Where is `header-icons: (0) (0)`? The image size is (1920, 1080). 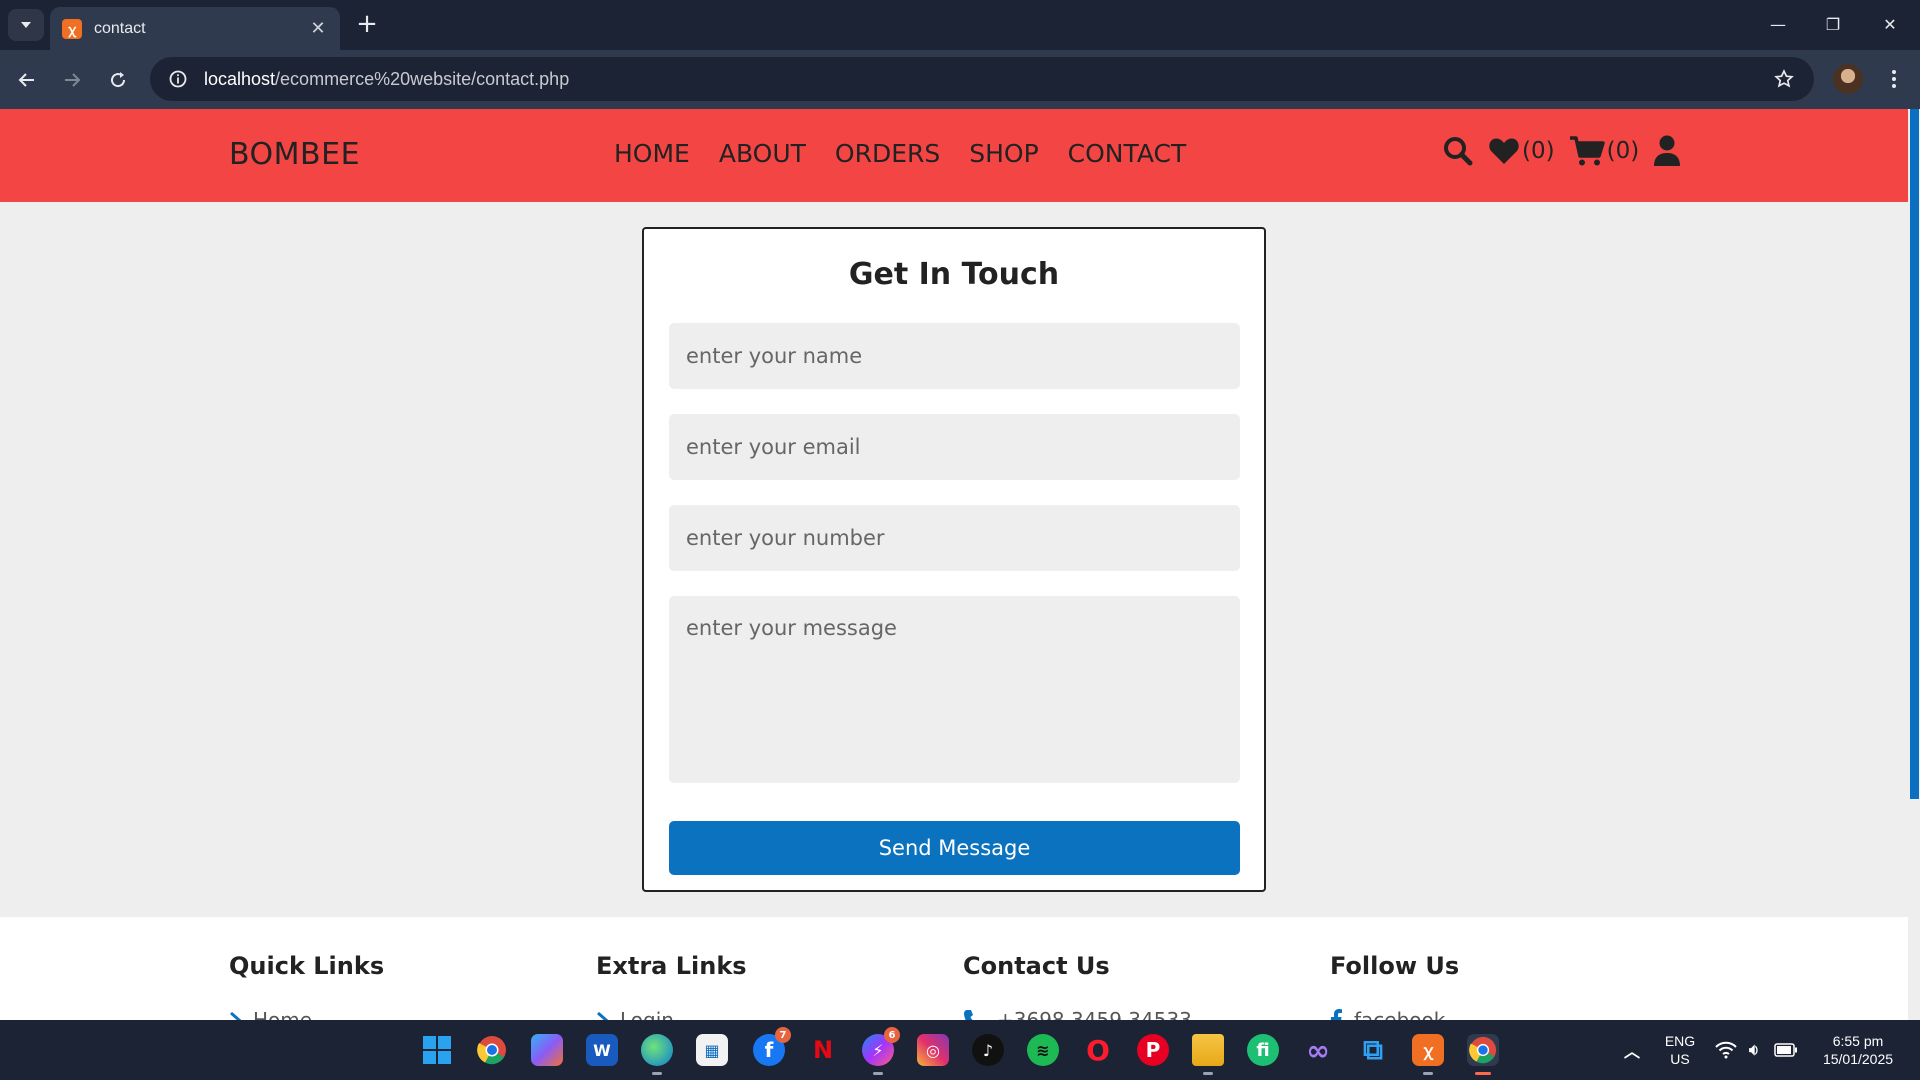
header-icons: (0) (0) is located at coordinates (1561, 151).